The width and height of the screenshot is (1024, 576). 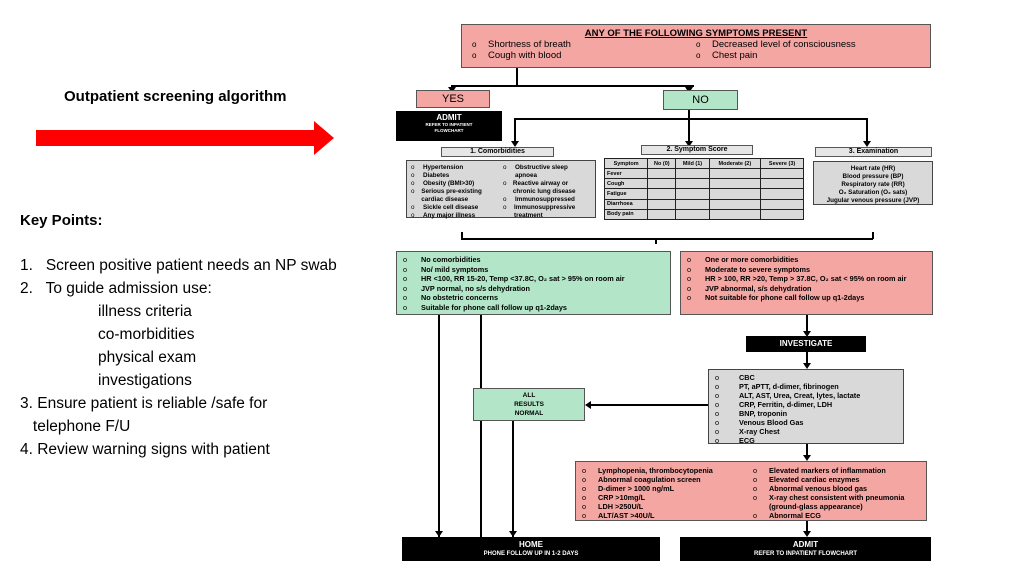 What do you see at coordinates (453, 99) in the screenshot?
I see `yes-box: YES` at bounding box center [453, 99].